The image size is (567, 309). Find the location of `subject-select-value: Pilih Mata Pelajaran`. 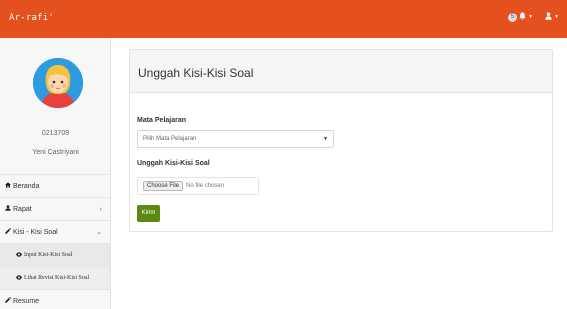

subject-select-value: Pilih Mata Pelajaran is located at coordinates (170, 139).